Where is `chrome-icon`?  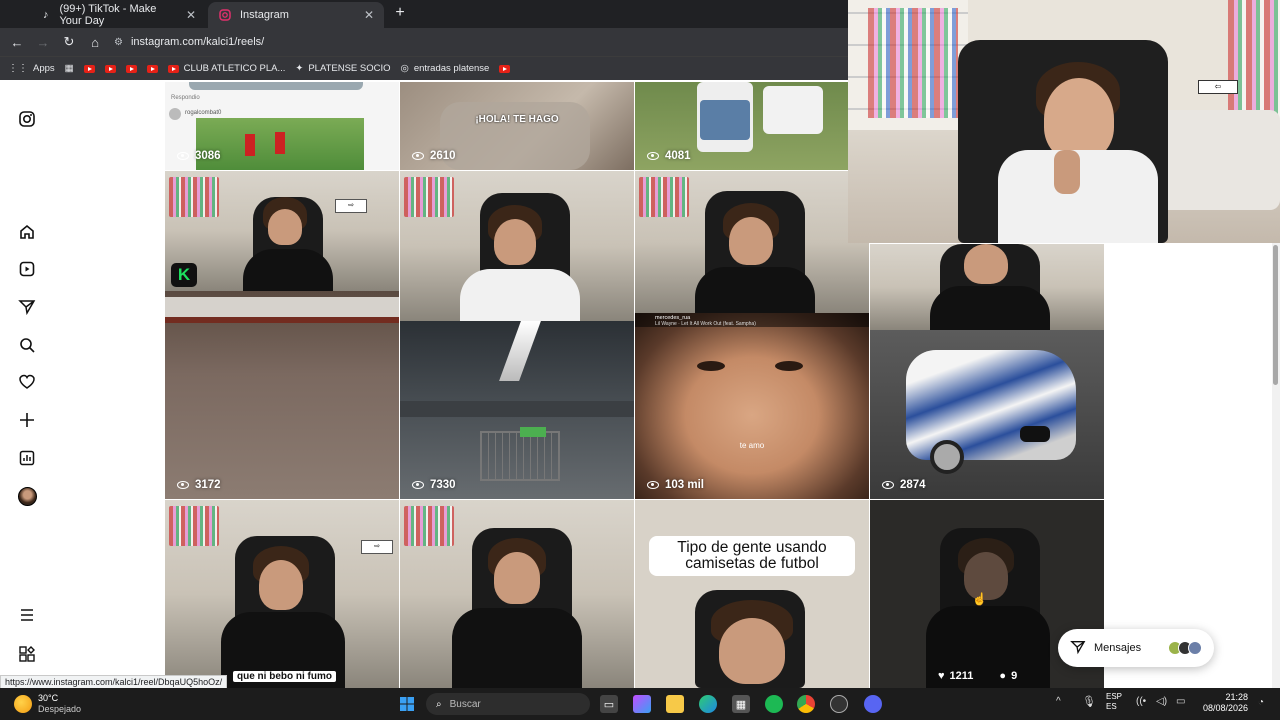 chrome-icon is located at coordinates (806, 704).